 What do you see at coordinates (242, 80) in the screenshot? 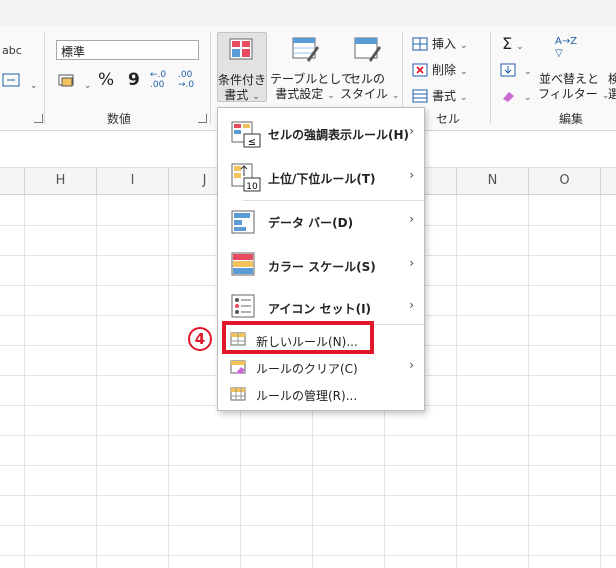
I see `cf-label-line1: 条件付き` at bounding box center [242, 80].